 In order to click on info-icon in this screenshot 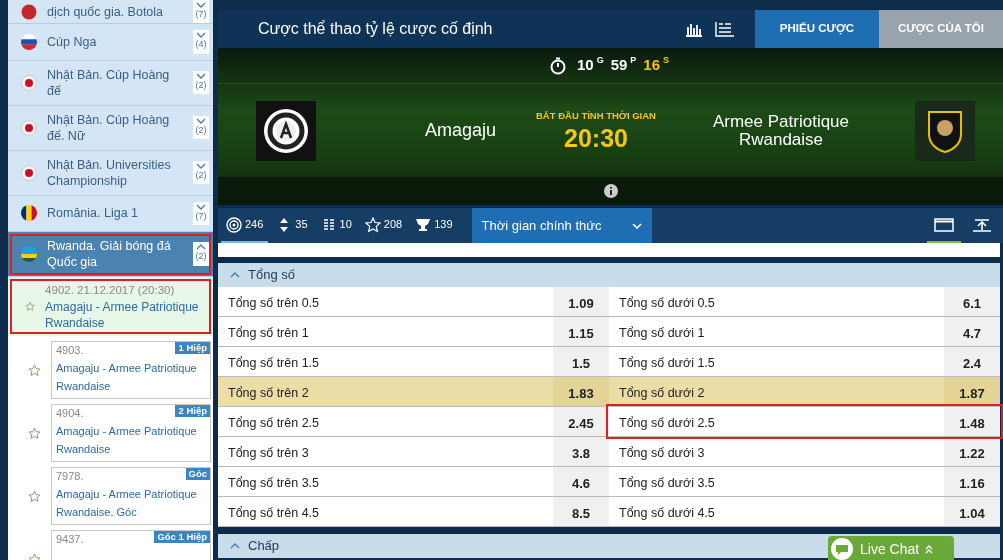, I will do `click(610, 191)`.